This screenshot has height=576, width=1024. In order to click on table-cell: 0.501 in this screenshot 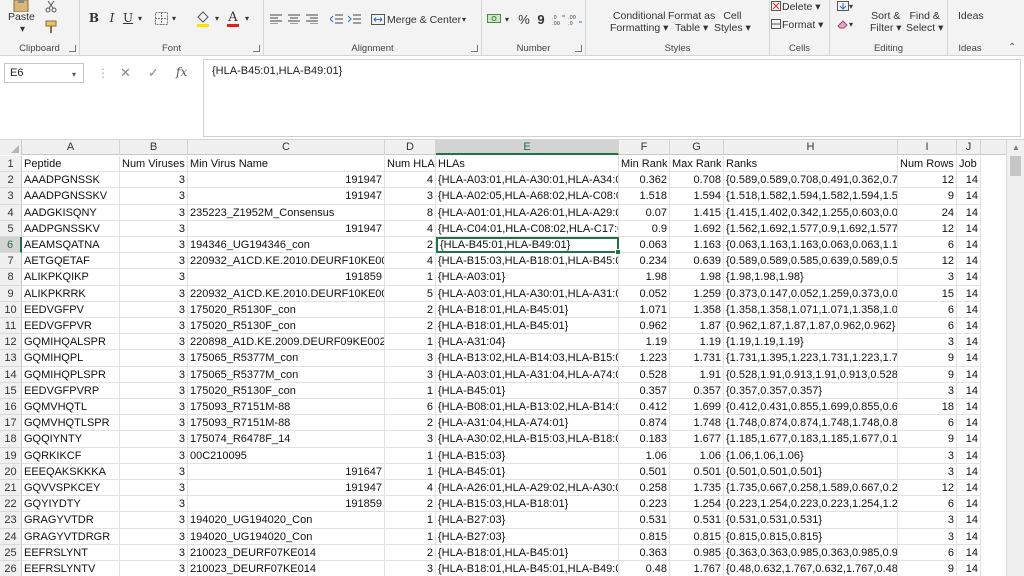, I will do `click(697, 471)`.